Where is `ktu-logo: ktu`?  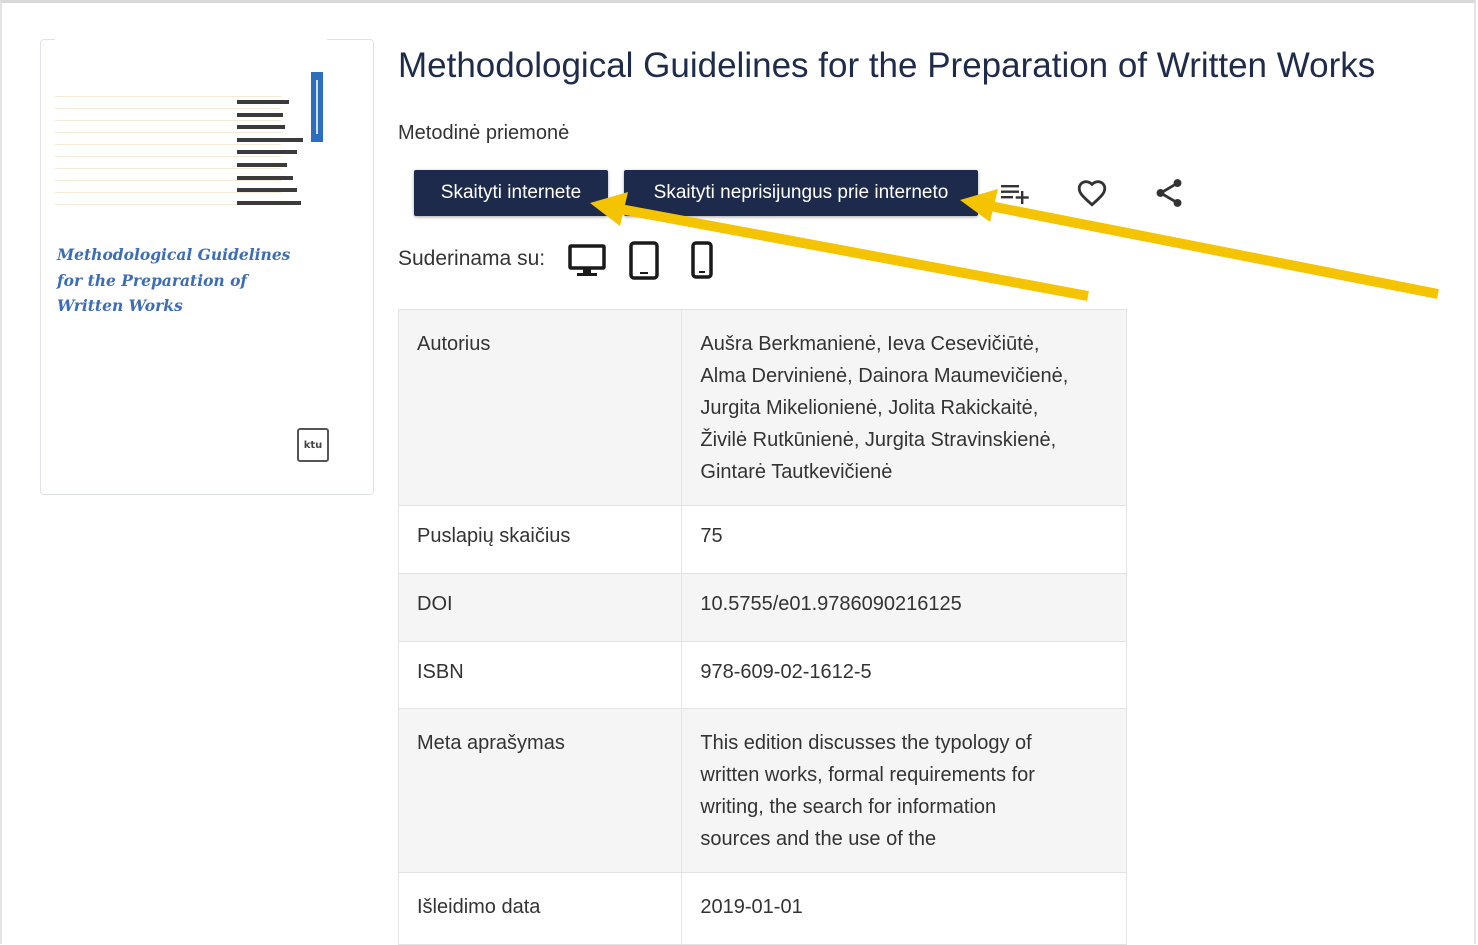 ktu-logo: ktu is located at coordinates (313, 445).